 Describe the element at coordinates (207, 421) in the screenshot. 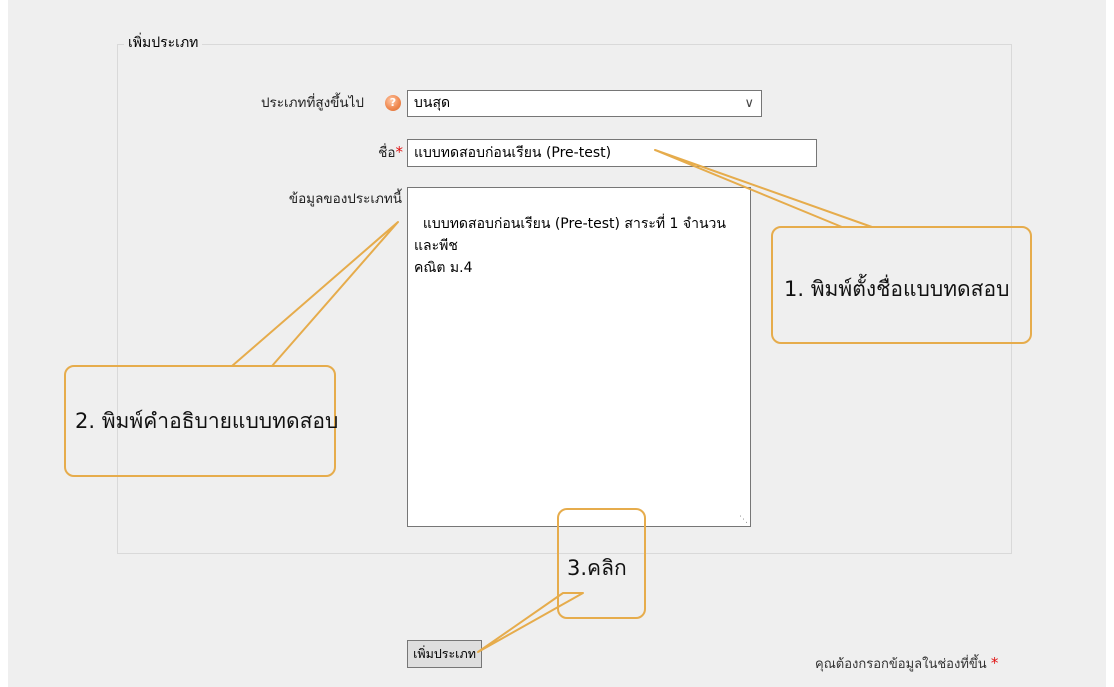

I see `callout-step2-text: 2. พิมพ์คำอธิบายแบบทดสอบ` at that location.